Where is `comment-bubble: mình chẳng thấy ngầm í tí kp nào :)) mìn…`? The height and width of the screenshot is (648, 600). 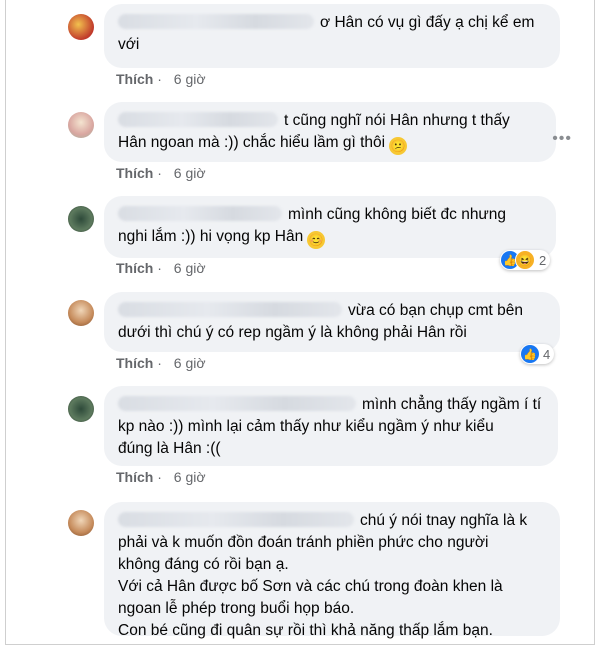 comment-bubble: mình chẳng thấy ngầm í tí kp nào :)) mìn… is located at coordinates (331, 426).